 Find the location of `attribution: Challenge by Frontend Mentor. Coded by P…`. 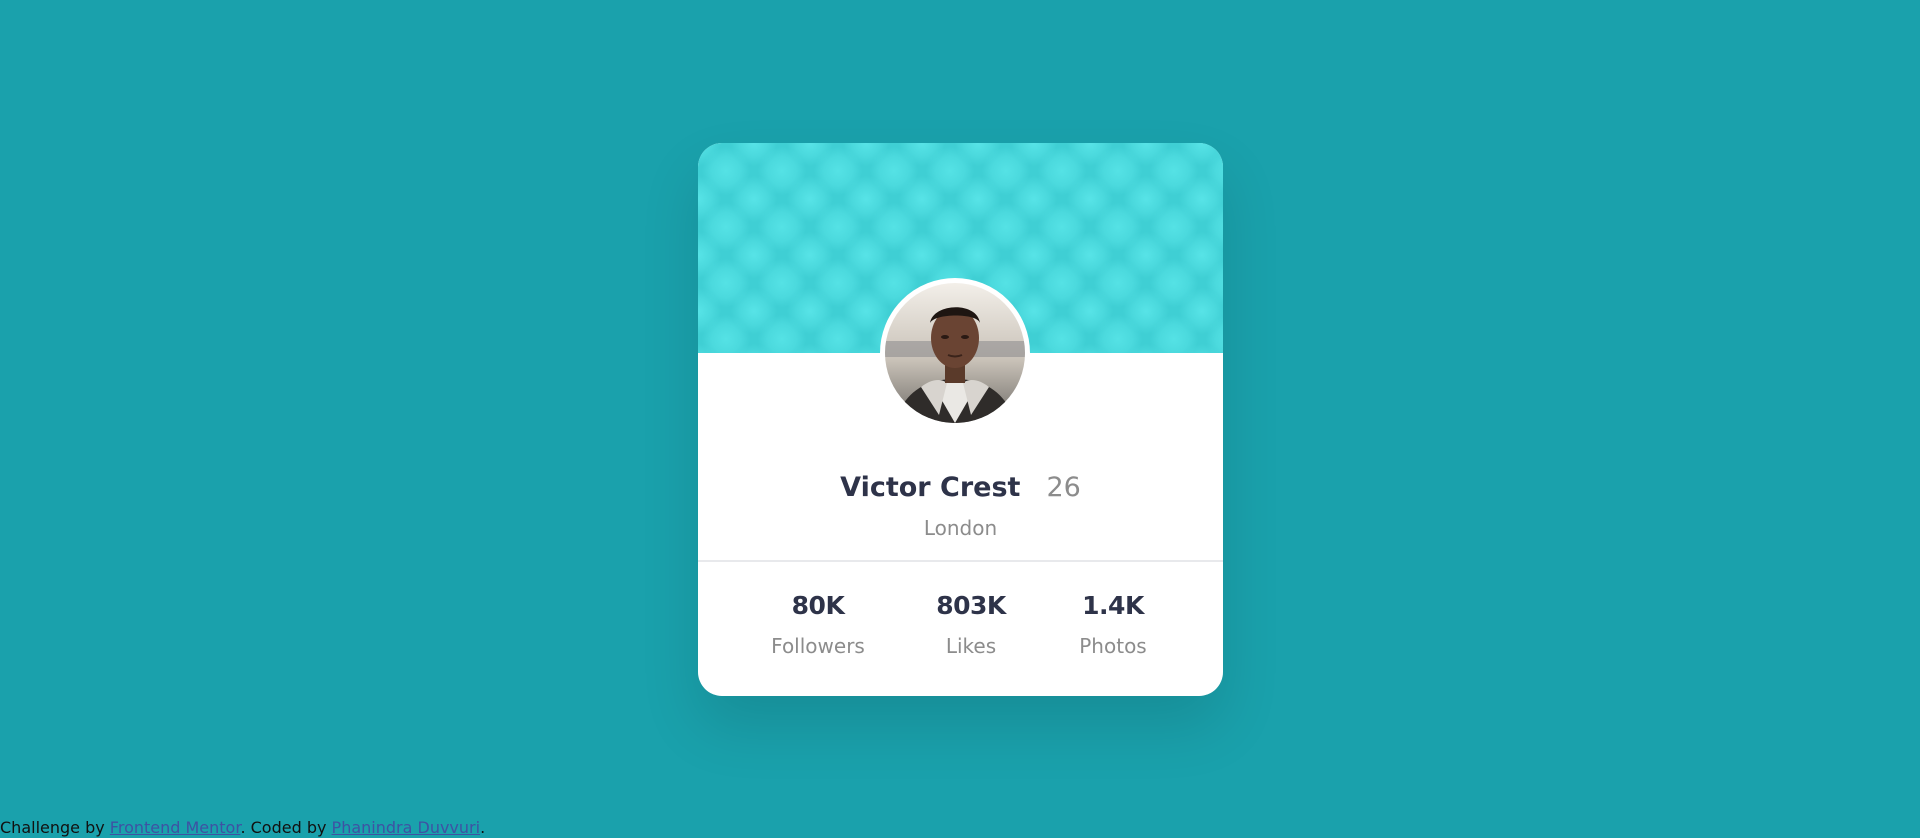

attribution: Challenge by Frontend Mentor. Coded by P… is located at coordinates (242, 827).